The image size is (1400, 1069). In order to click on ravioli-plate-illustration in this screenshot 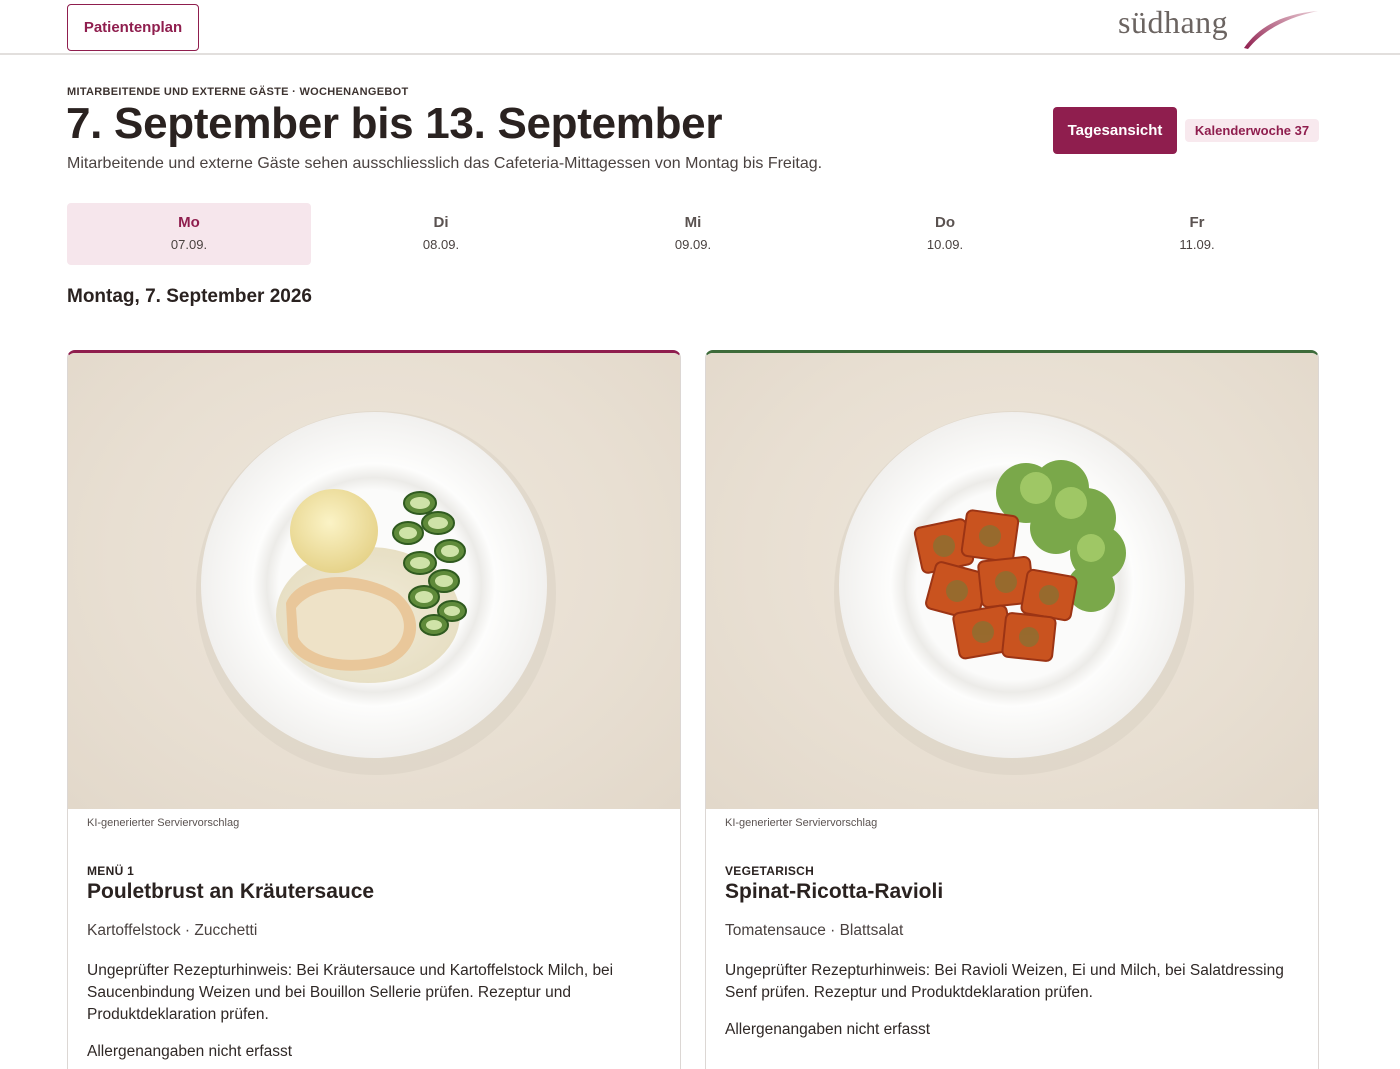, I will do `click(1014, 593)`.